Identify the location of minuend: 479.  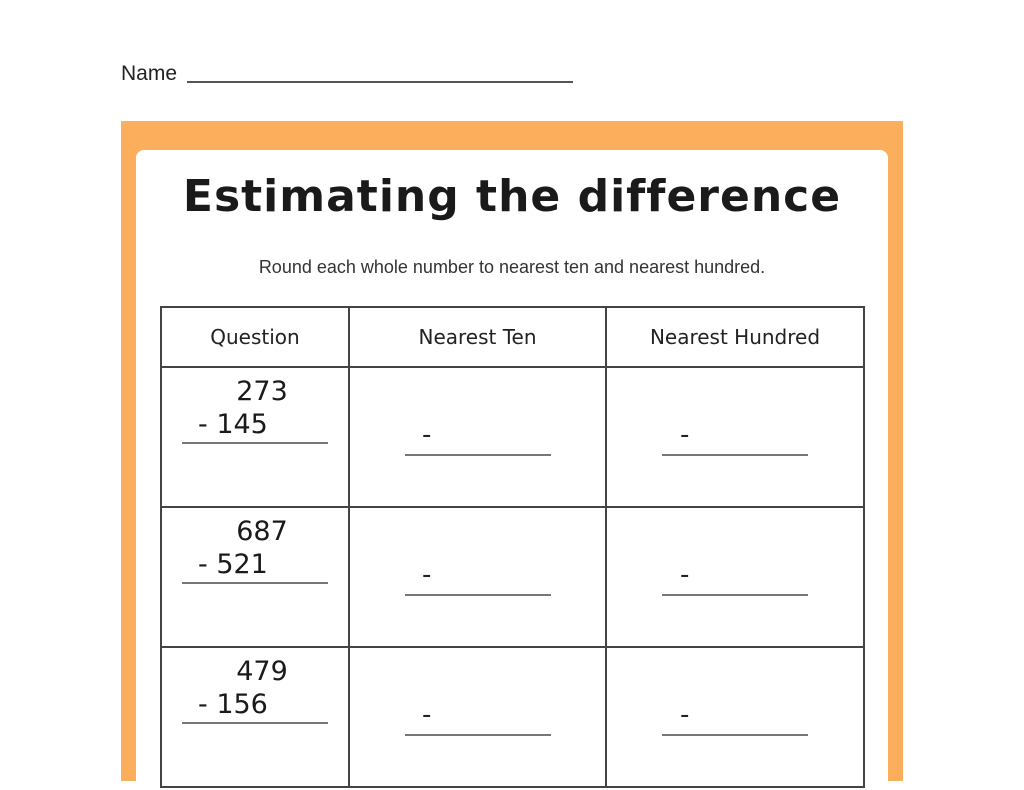
(262, 671).